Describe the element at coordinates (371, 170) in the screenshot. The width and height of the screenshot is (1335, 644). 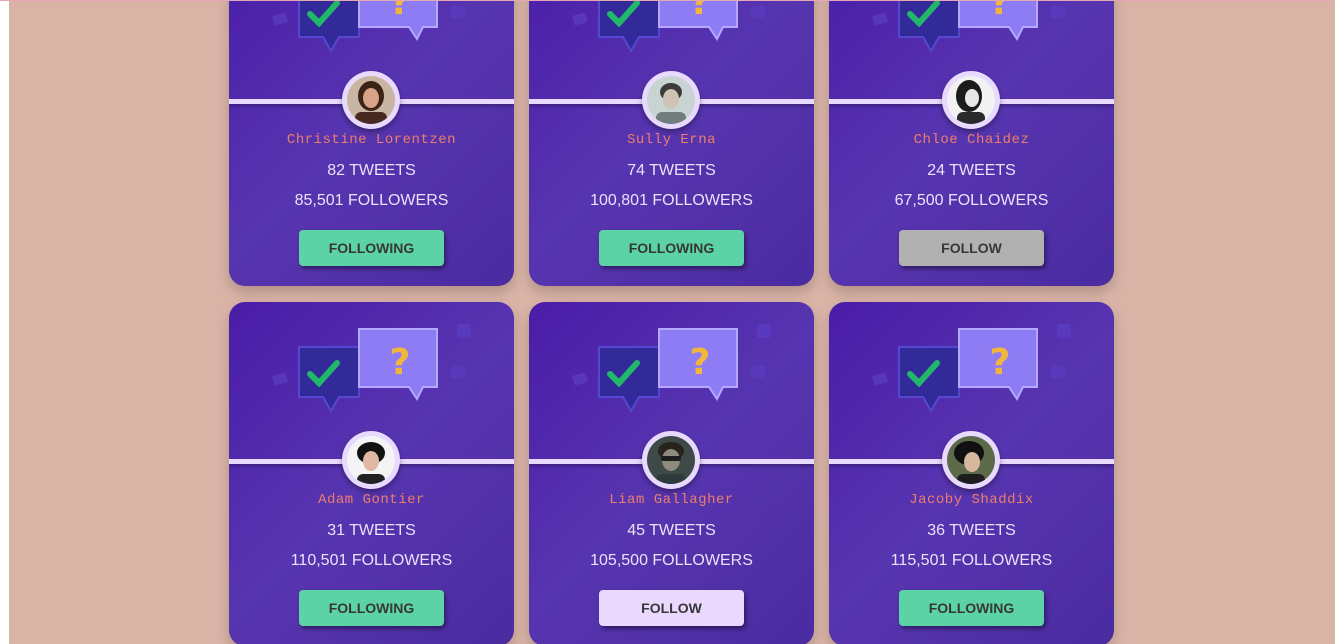
I see `tweet-count: 82 TWEETS` at that location.